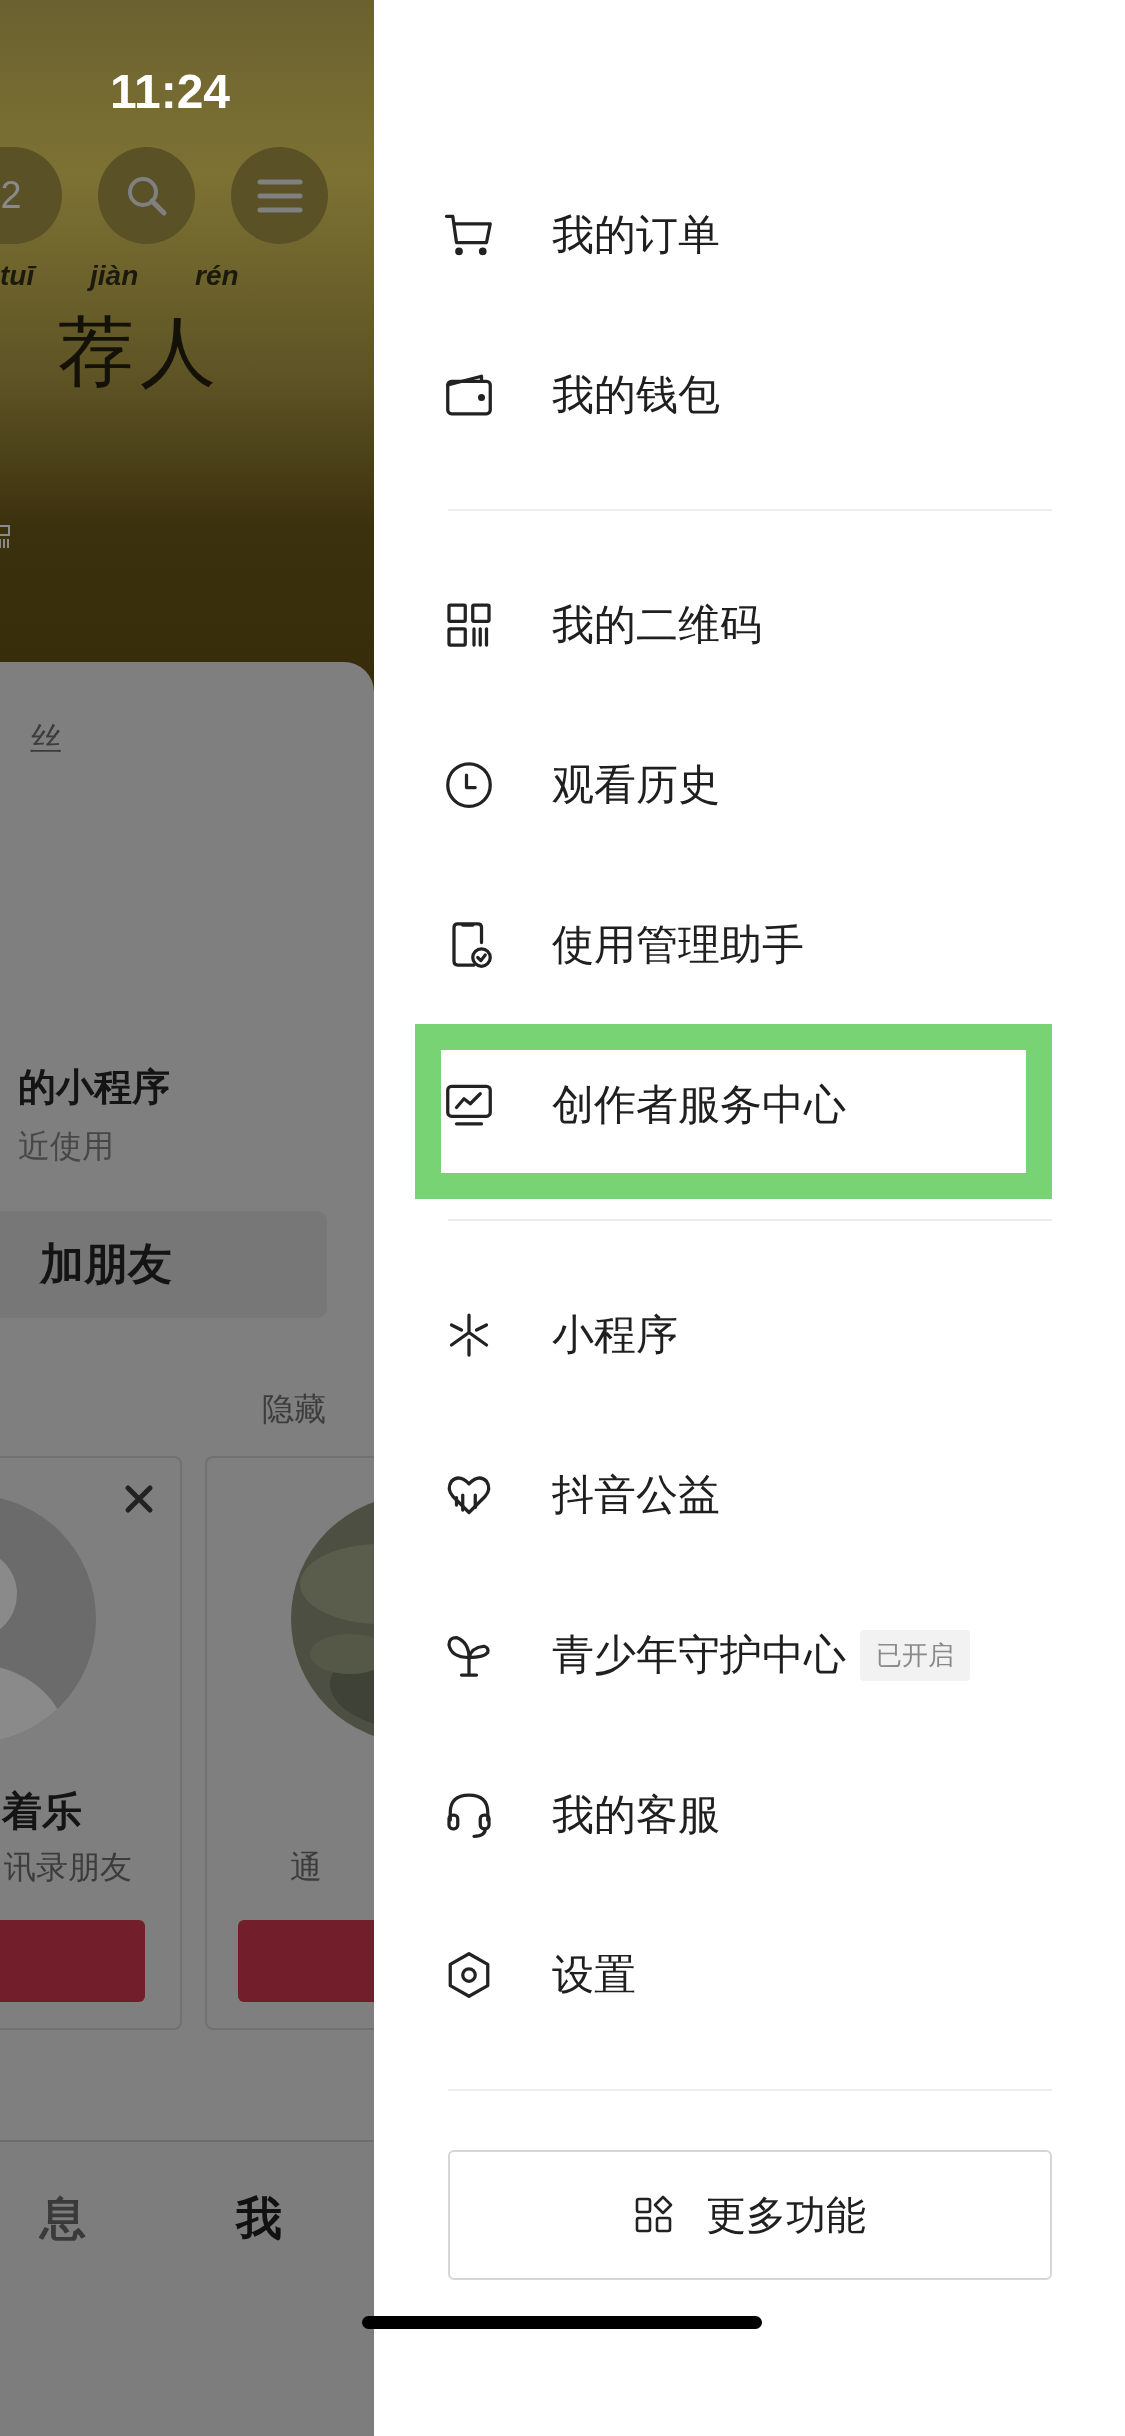 The height and width of the screenshot is (2436, 1125). I want to click on close-icon, so click(139, 1499).